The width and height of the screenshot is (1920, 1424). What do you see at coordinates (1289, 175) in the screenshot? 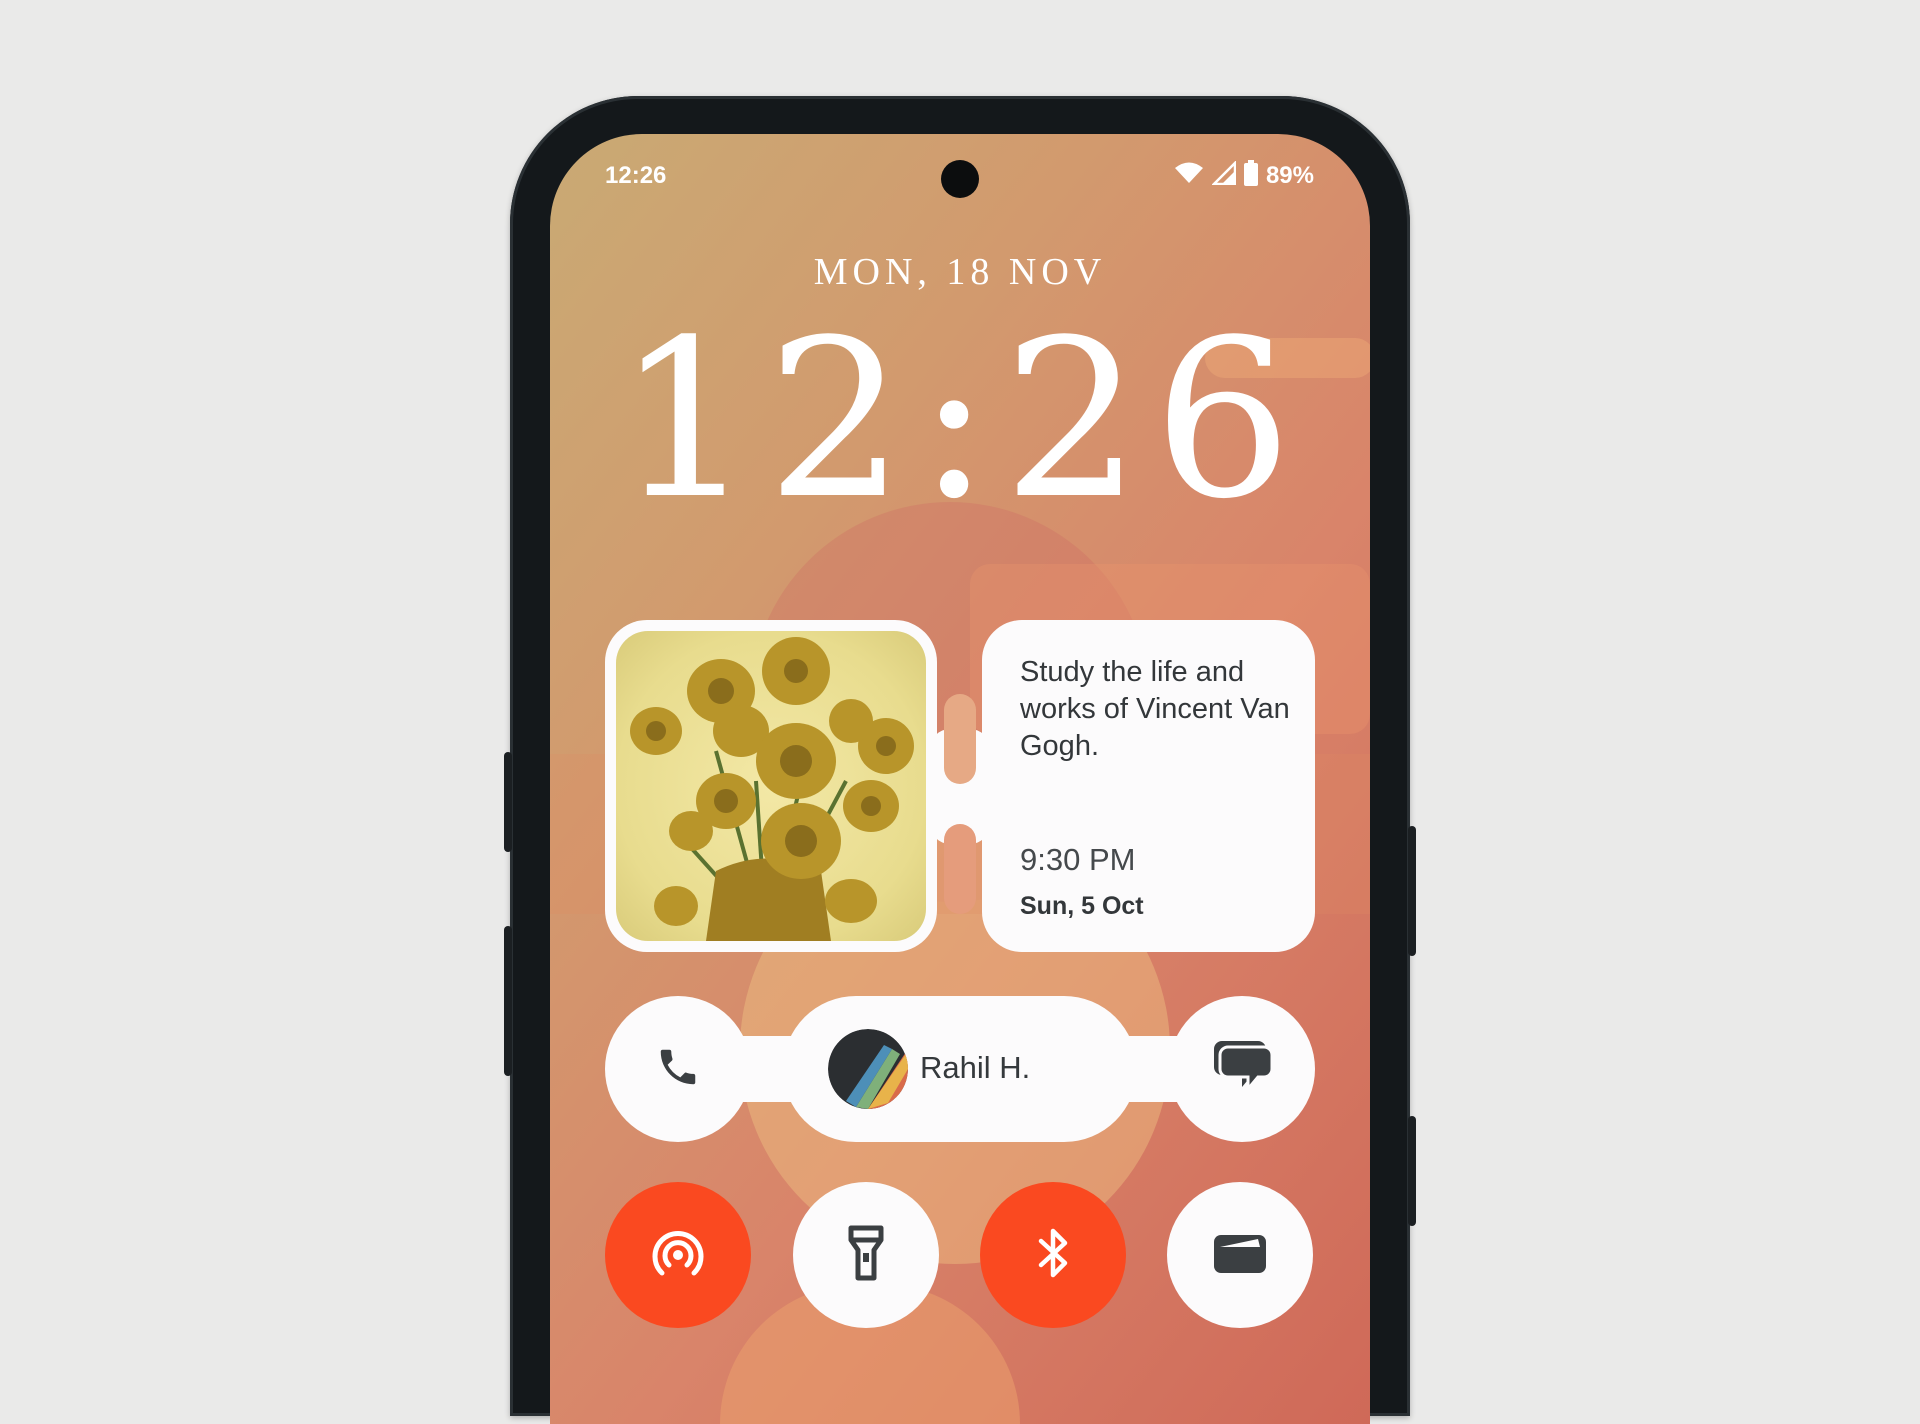
I see `battery-percentage: 89%` at bounding box center [1289, 175].